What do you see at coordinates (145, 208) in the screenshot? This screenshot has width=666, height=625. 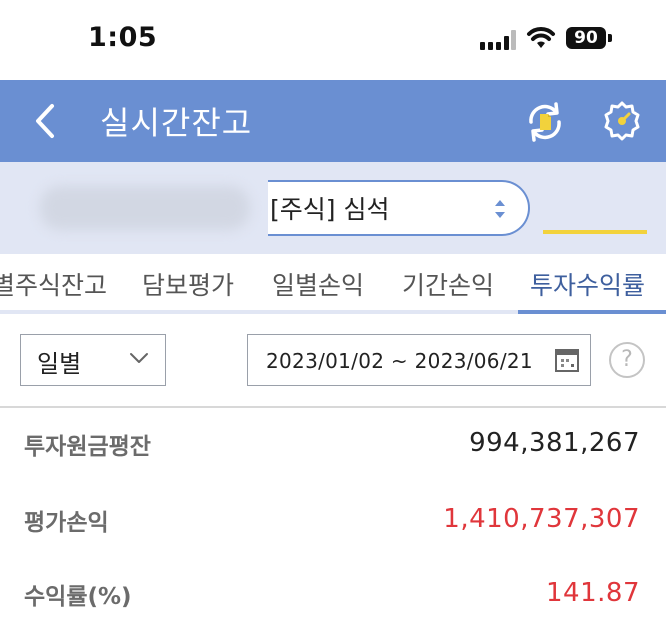 I see `account-number-masked` at bounding box center [145, 208].